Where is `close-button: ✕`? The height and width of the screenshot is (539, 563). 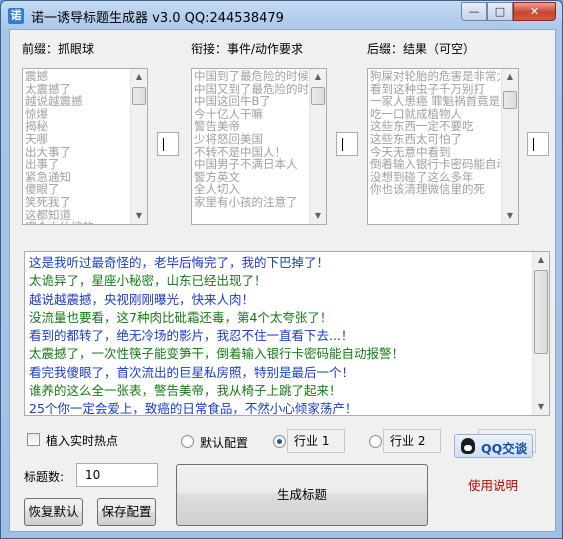 close-button: ✕ is located at coordinates (534, 11).